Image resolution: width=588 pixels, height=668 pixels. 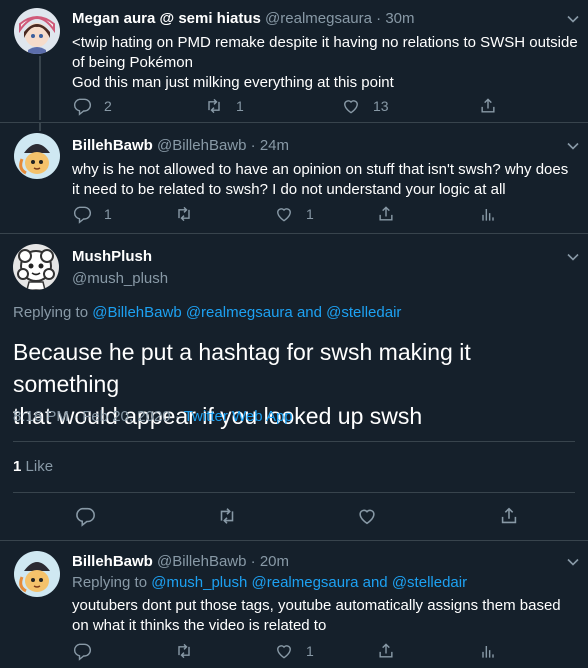 I want to click on author-name: MushPlush, so click(x=112, y=256).